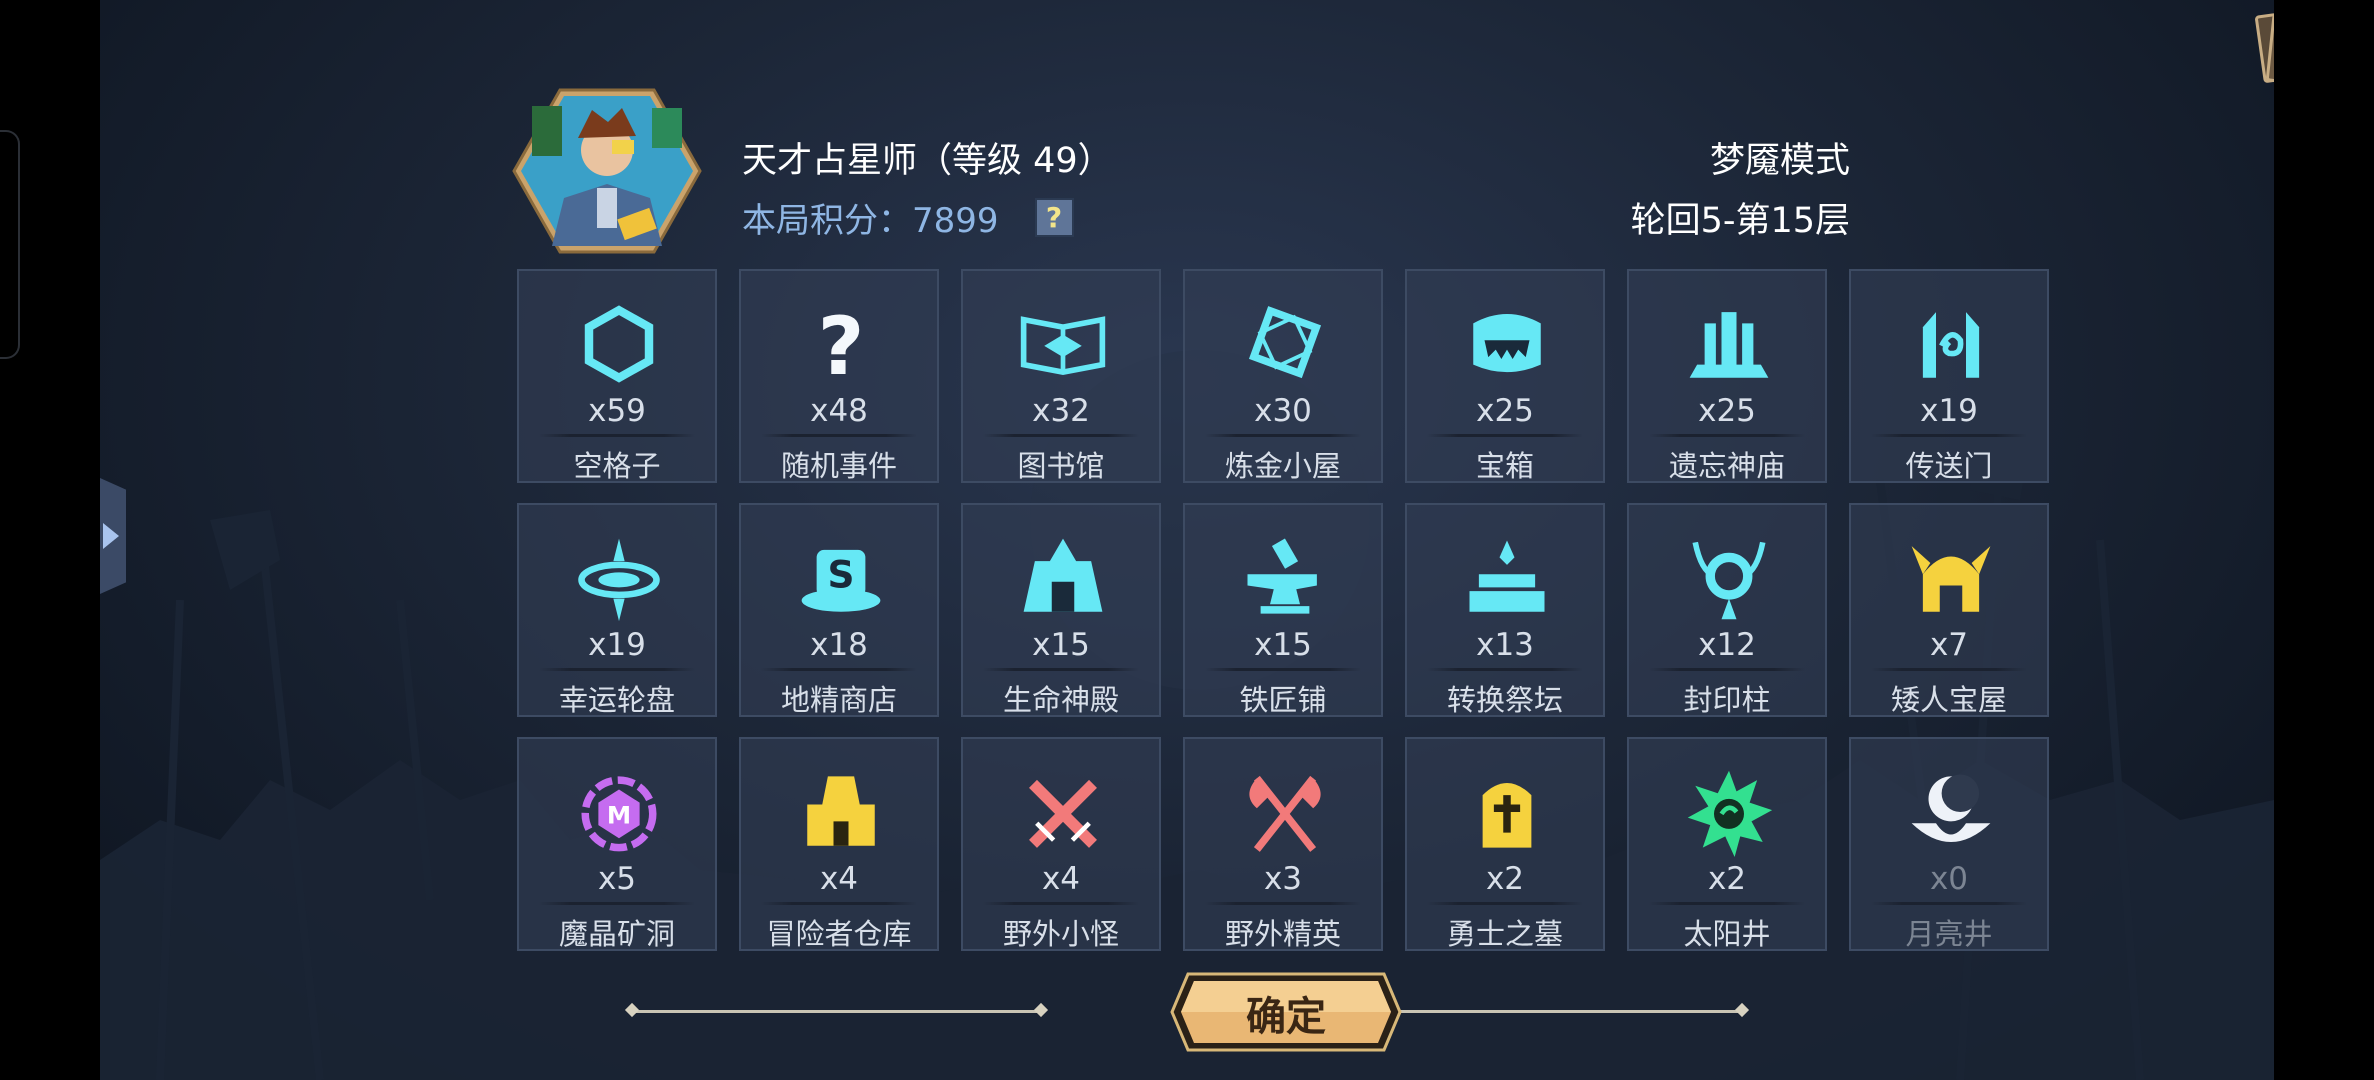  Describe the element at coordinates (1505, 645) in the screenshot. I see `room-count: x13` at that location.